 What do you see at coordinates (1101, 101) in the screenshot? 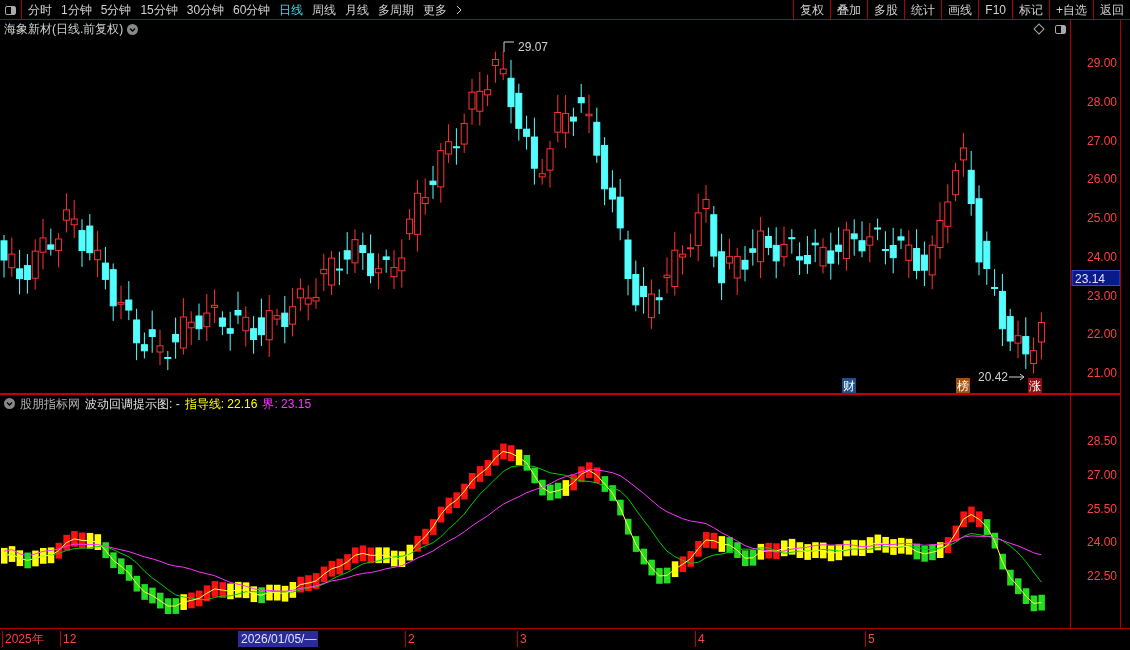
I see `axis-label: 28.00` at bounding box center [1101, 101].